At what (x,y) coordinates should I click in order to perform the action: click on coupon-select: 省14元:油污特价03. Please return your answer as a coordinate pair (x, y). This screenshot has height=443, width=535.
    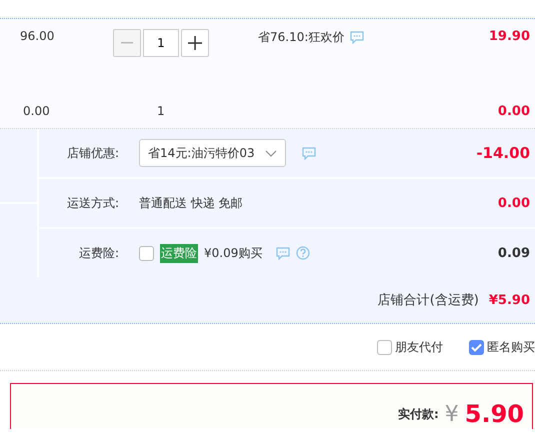
    Looking at the image, I should click on (212, 153).